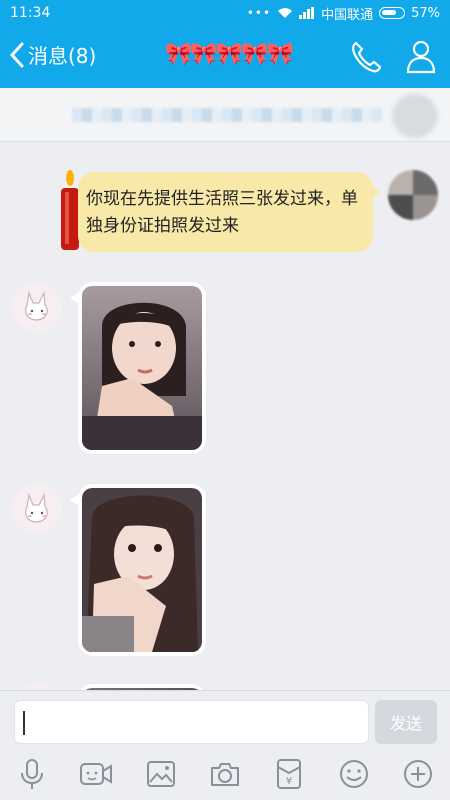  I want to click on camera-button, so click(225, 774).